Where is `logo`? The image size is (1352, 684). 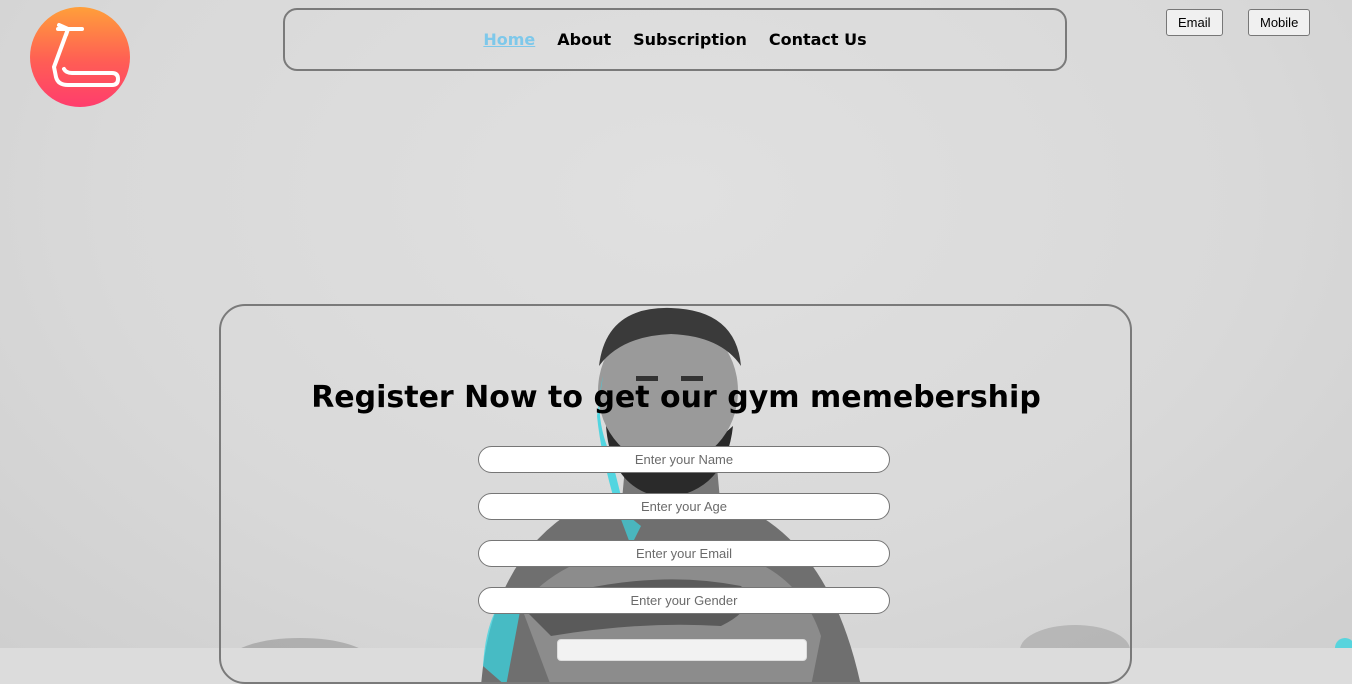
logo is located at coordinates (80, 57).